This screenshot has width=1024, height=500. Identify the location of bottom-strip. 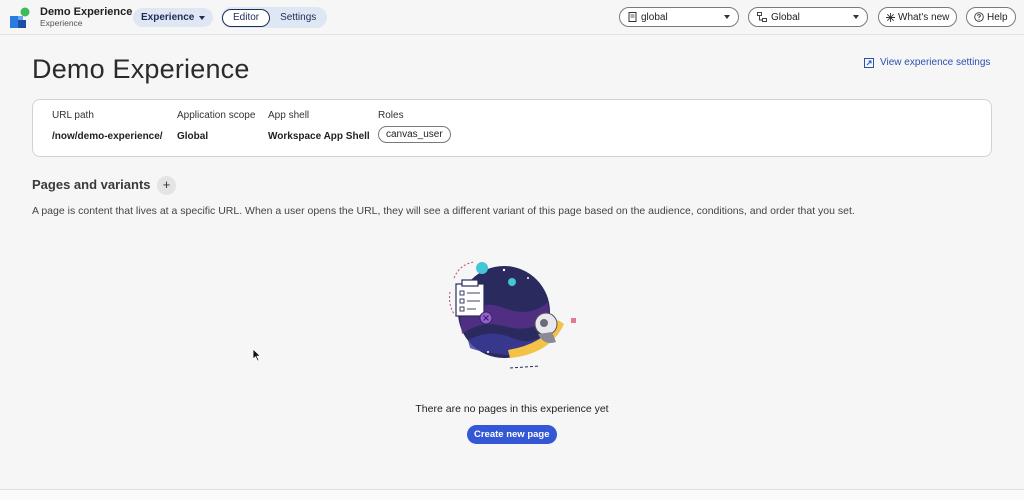
(512, 495).